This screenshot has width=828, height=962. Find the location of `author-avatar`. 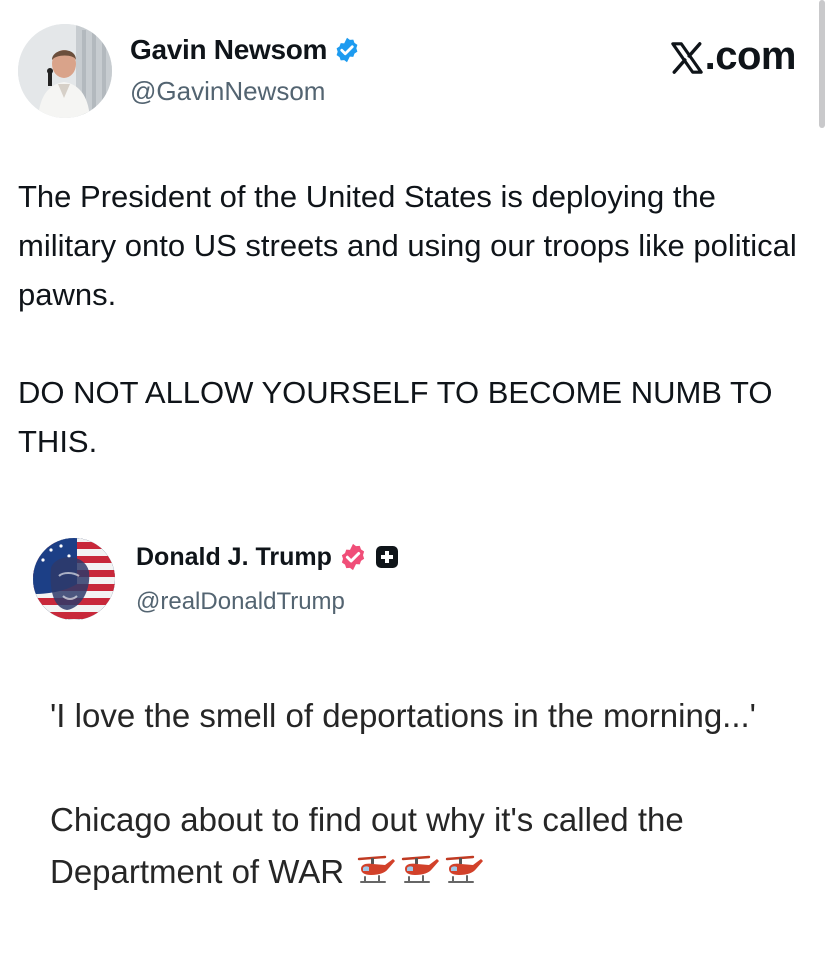

author-avatar is located at coordinates (65, 71).